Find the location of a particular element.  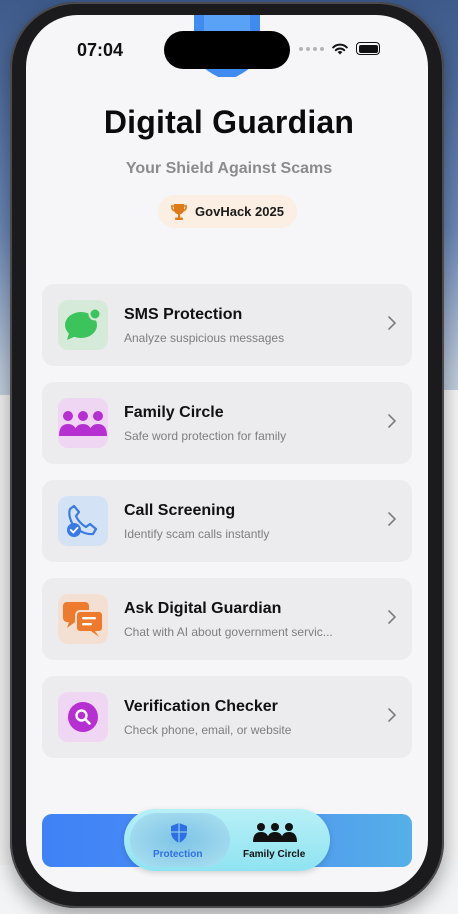

trophy-icon is located at coordinates (179, 211).